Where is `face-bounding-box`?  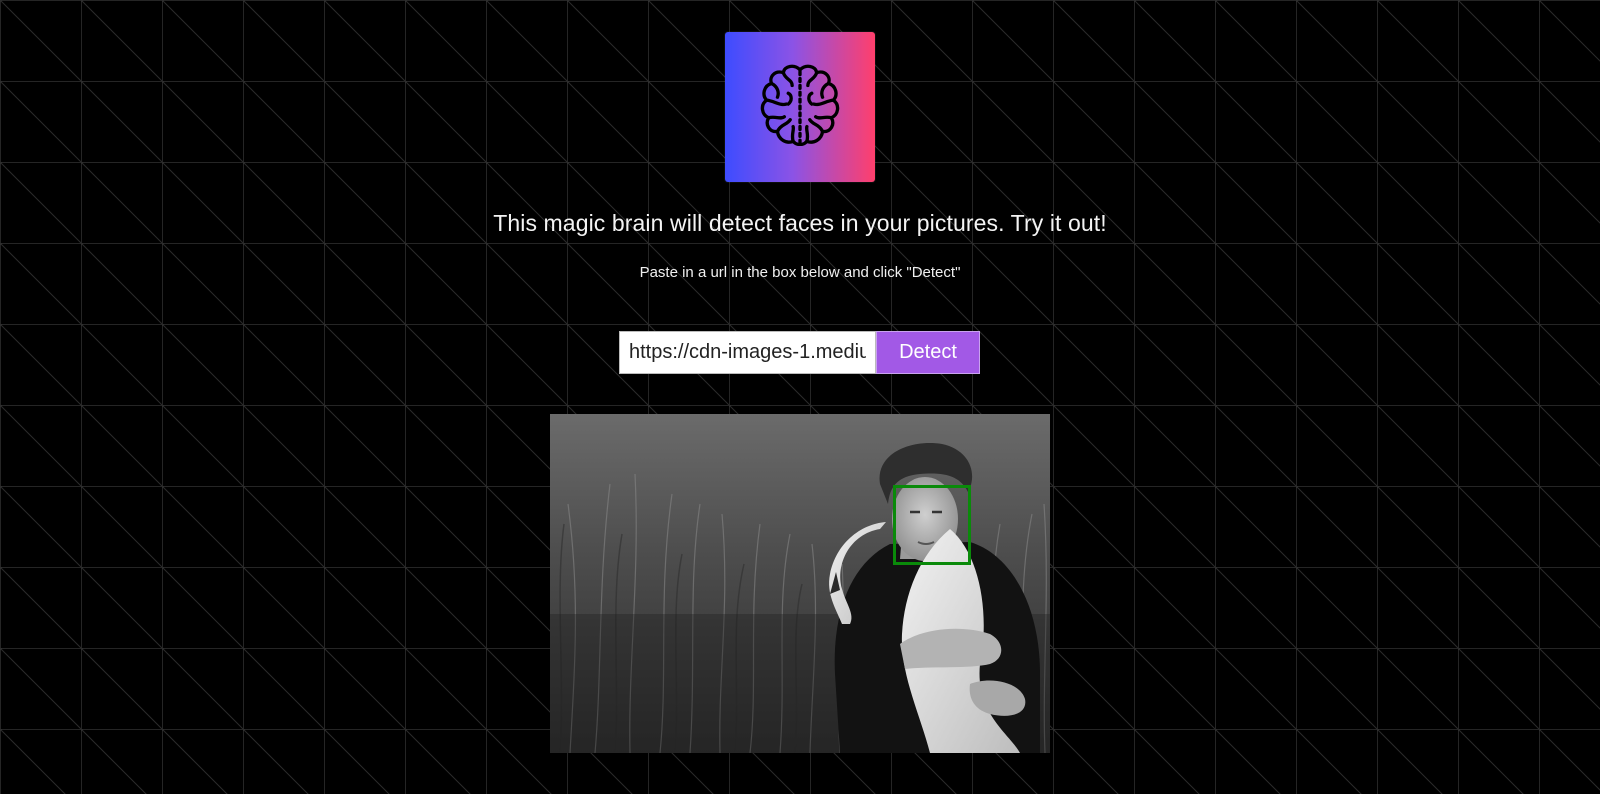 face-bounding-box is located at coordinates (932, 525).